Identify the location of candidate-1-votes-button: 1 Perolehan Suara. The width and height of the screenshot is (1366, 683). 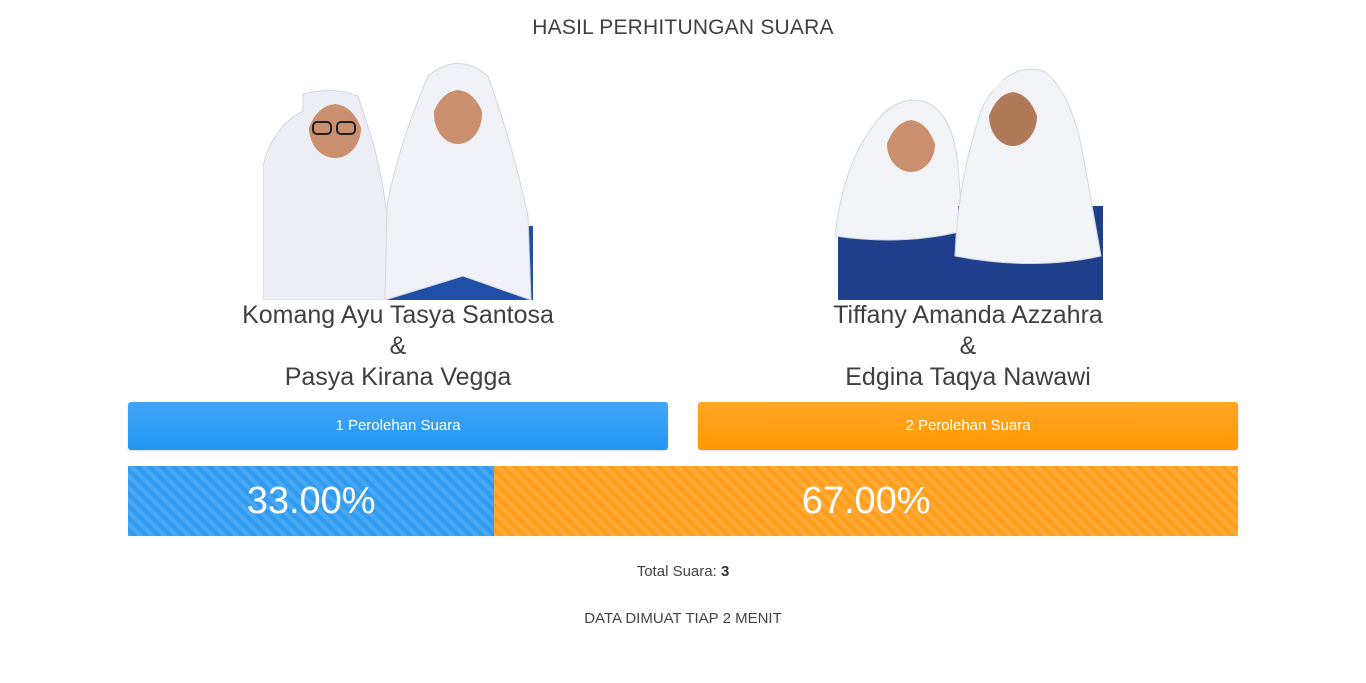
(398, 426).